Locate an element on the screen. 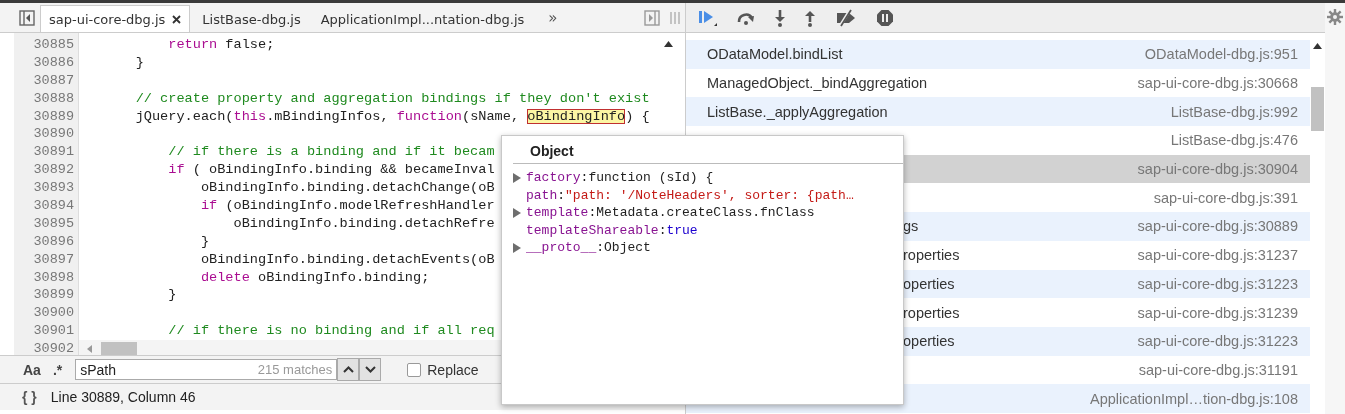 Image resolution: width=1345 pixels, height=414 pixels. line-number: 30900 is located at coordinates (53, 313).